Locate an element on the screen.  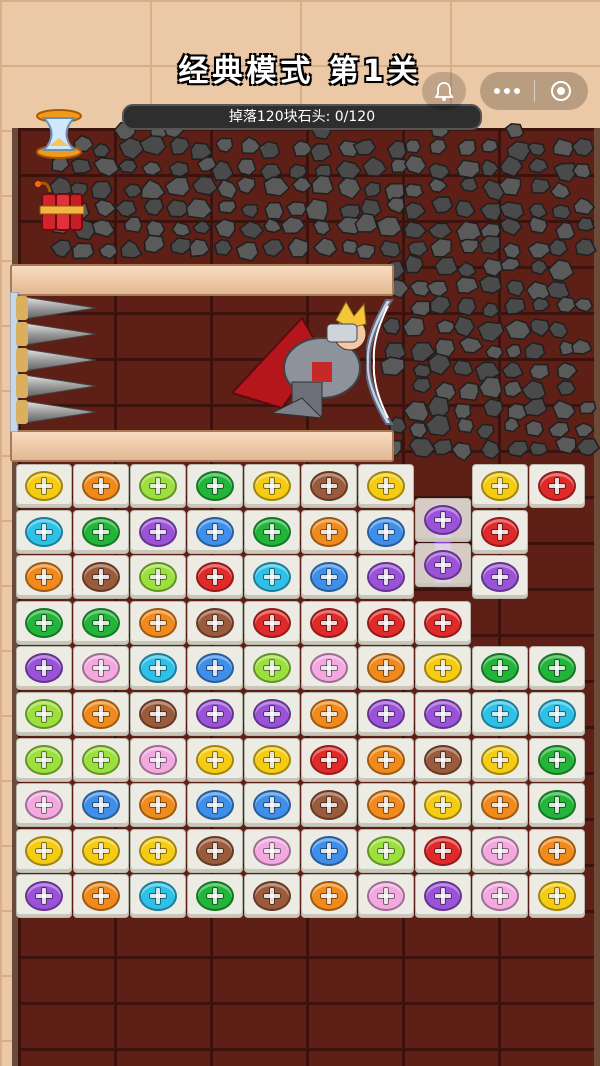
dynamite-icon is located at coordinates (59, 208).